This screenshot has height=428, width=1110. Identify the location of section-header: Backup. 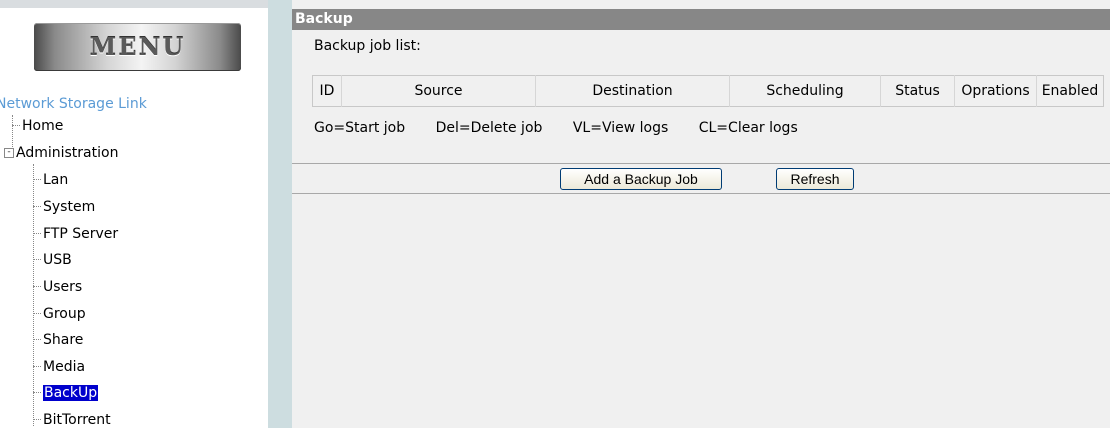
(701, 19).